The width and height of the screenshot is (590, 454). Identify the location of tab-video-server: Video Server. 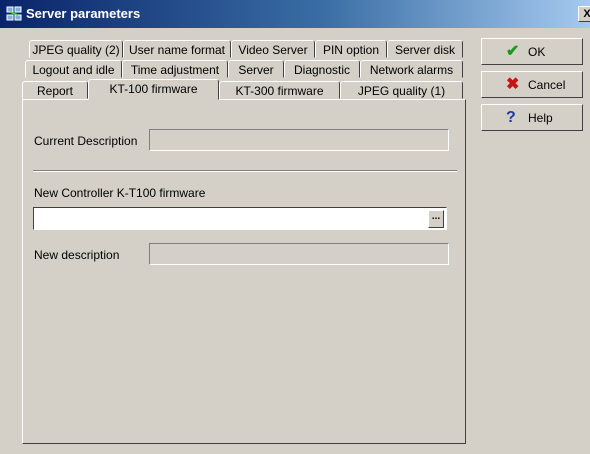
(273, 49).